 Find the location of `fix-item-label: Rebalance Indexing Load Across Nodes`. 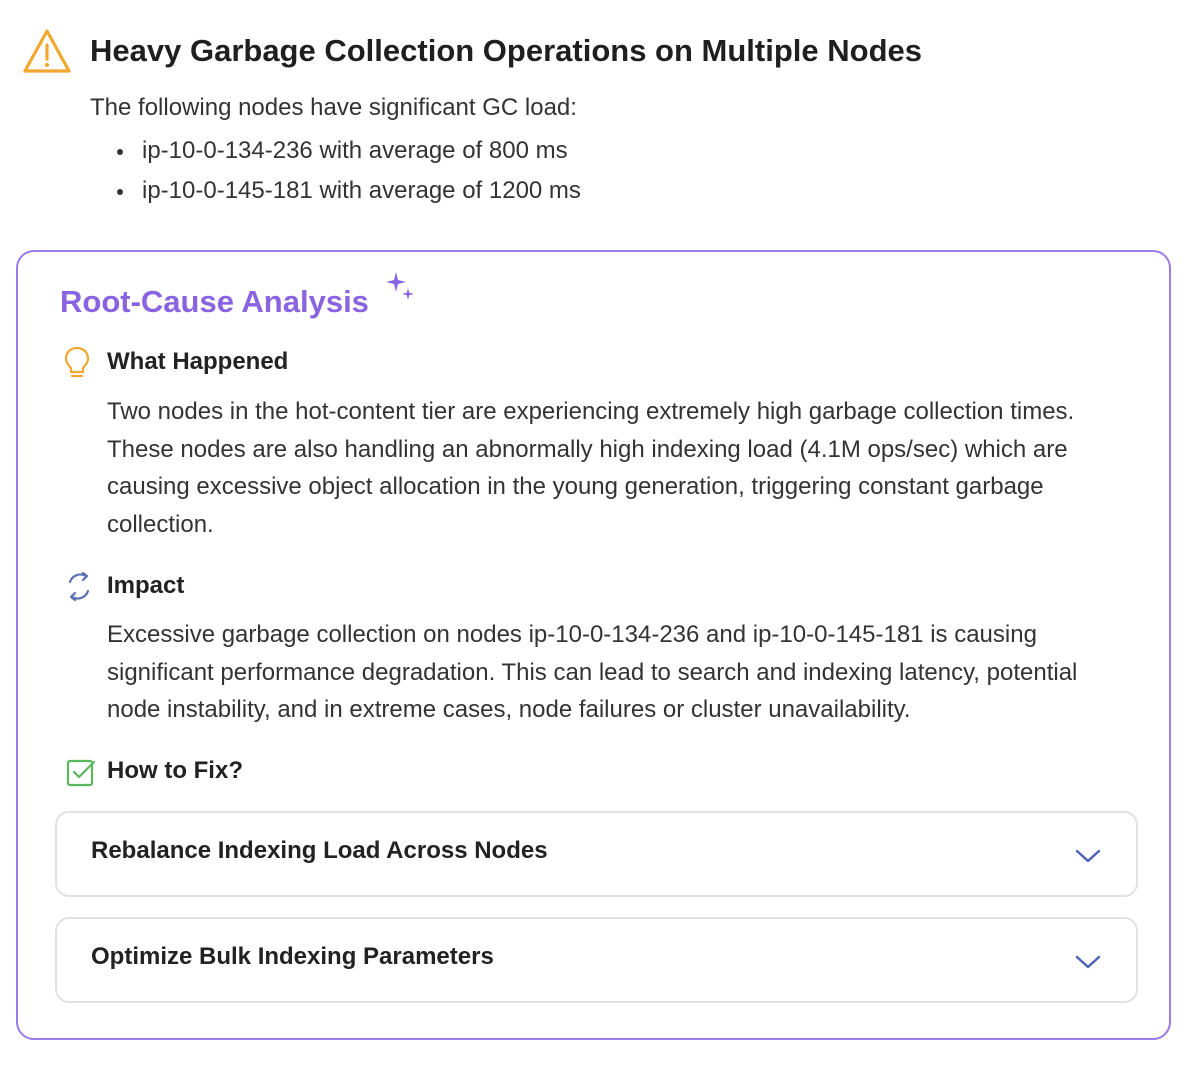

fix-item-label: Rebalance Indexing Load Across Nodes is located at coordinates (319, 850).